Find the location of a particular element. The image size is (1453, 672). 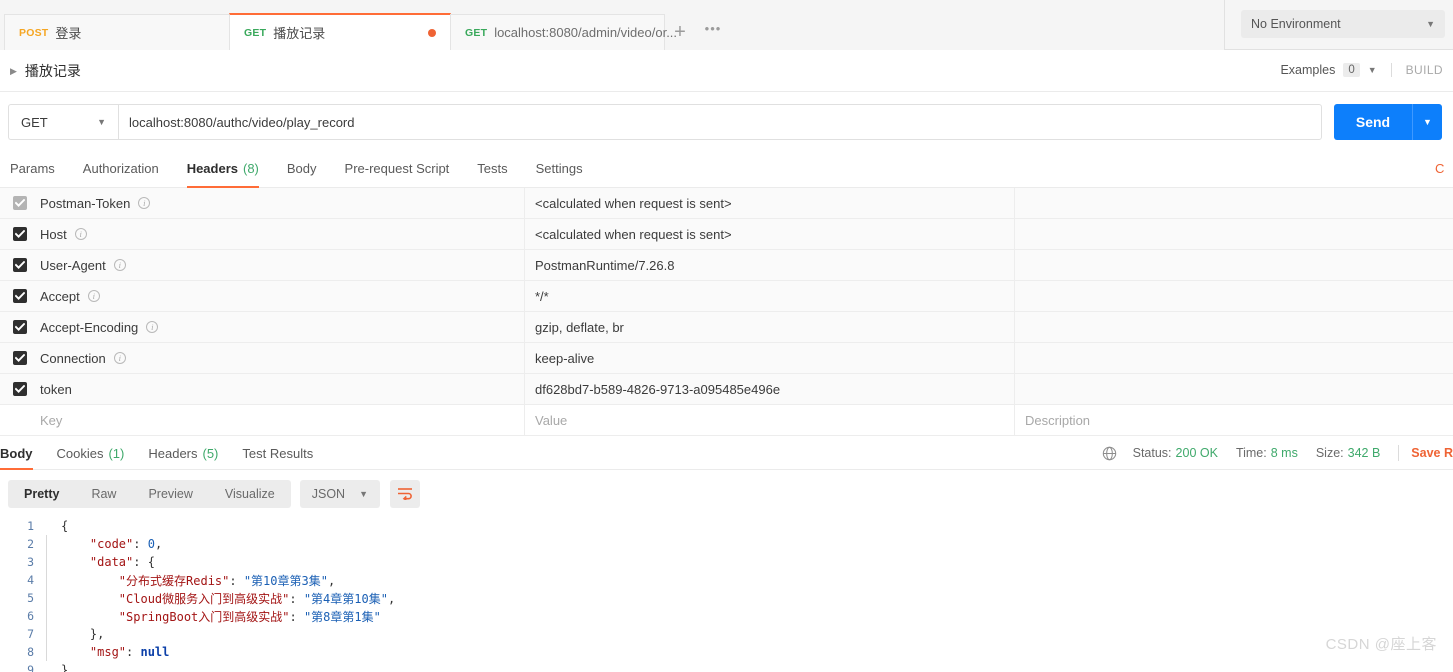

new-header-key-cell: Key is located at coordinates (282, 420).